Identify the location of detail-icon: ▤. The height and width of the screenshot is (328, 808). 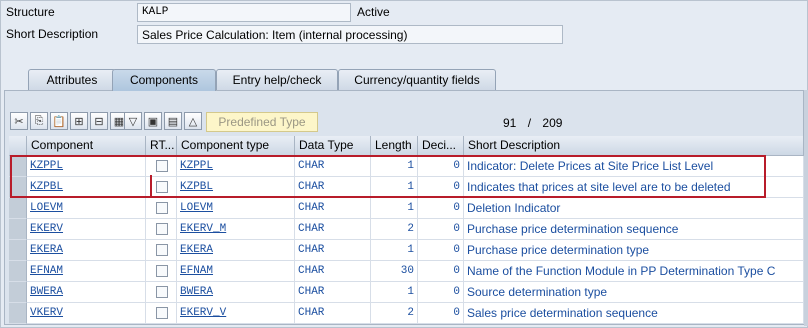
(173, 121).